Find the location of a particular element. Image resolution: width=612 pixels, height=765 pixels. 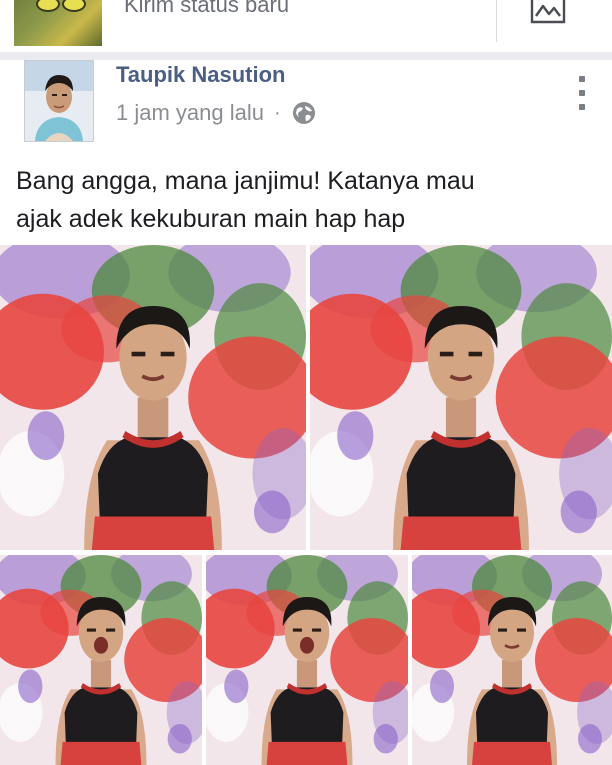

composer-avatar is located at coordinates (58, 23).